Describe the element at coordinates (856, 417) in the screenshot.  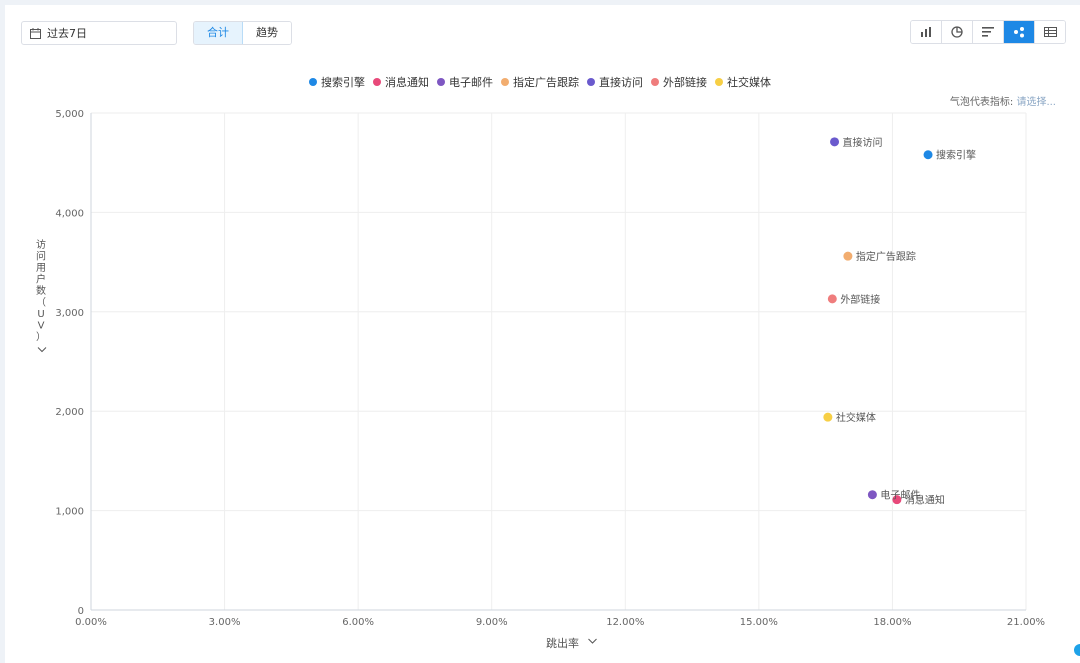
I see `data-point-label: 社交媒体` at that location.